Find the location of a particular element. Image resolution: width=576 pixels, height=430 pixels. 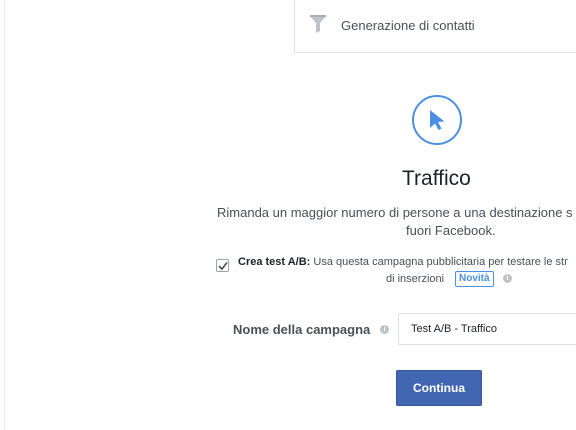

ab-test-label: Crea test A/B: is located at coordinates (274, 262).